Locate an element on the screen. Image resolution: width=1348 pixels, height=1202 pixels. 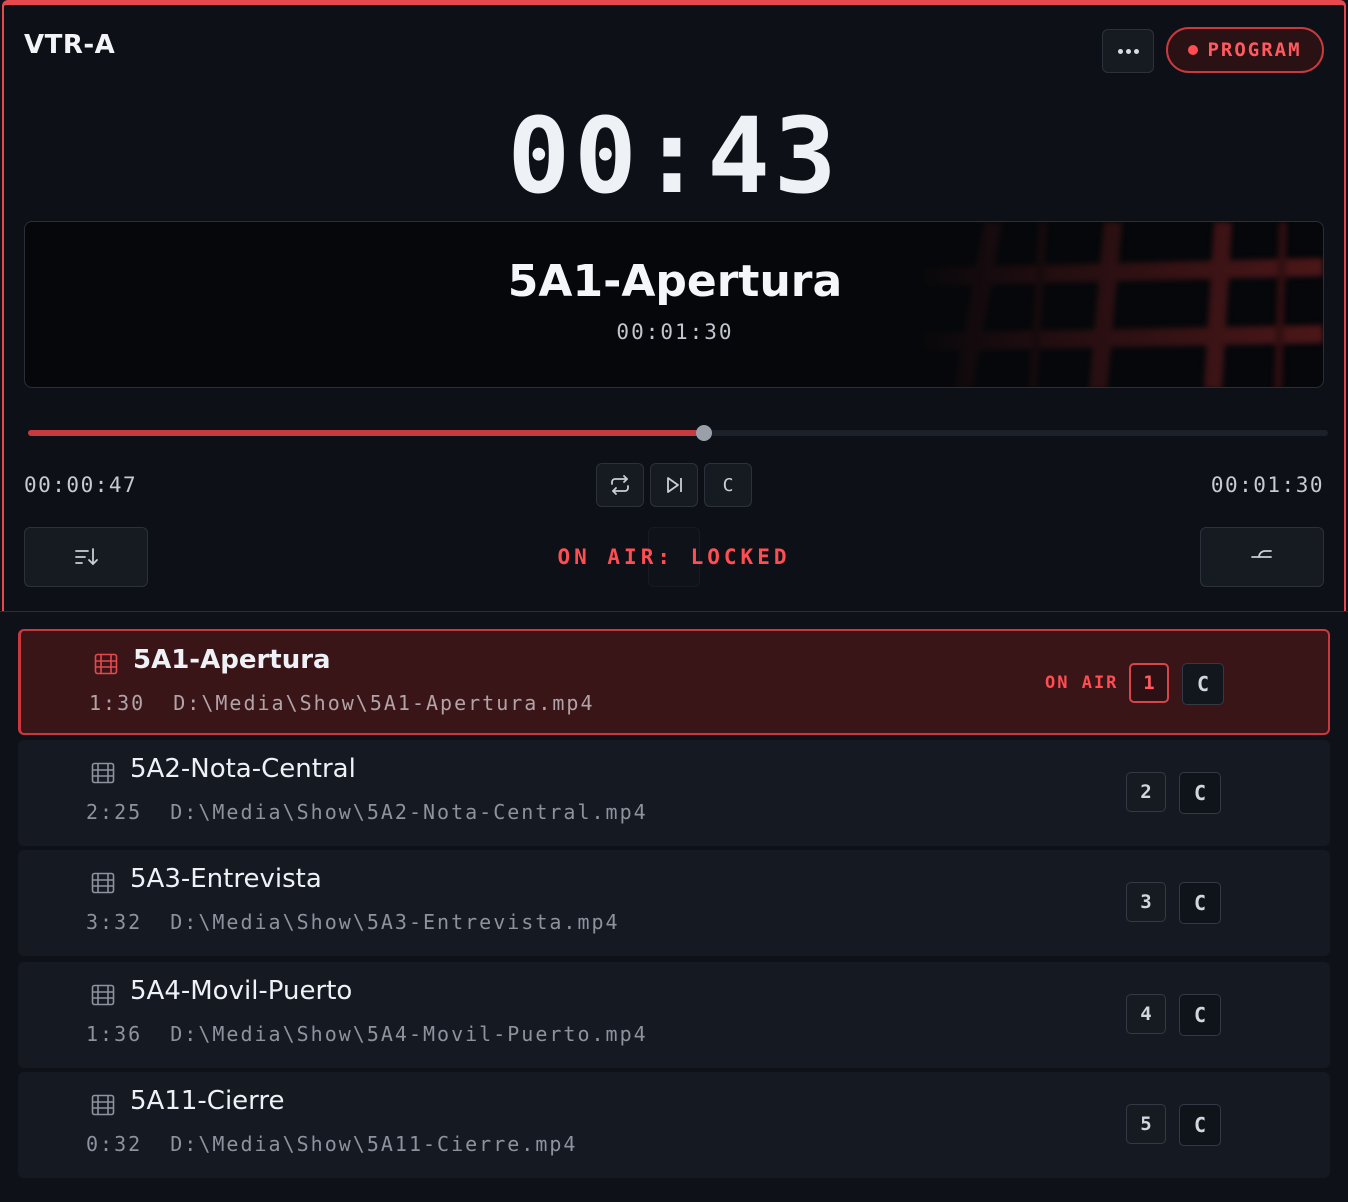
branch-button is located at coordinates (1262, 557).